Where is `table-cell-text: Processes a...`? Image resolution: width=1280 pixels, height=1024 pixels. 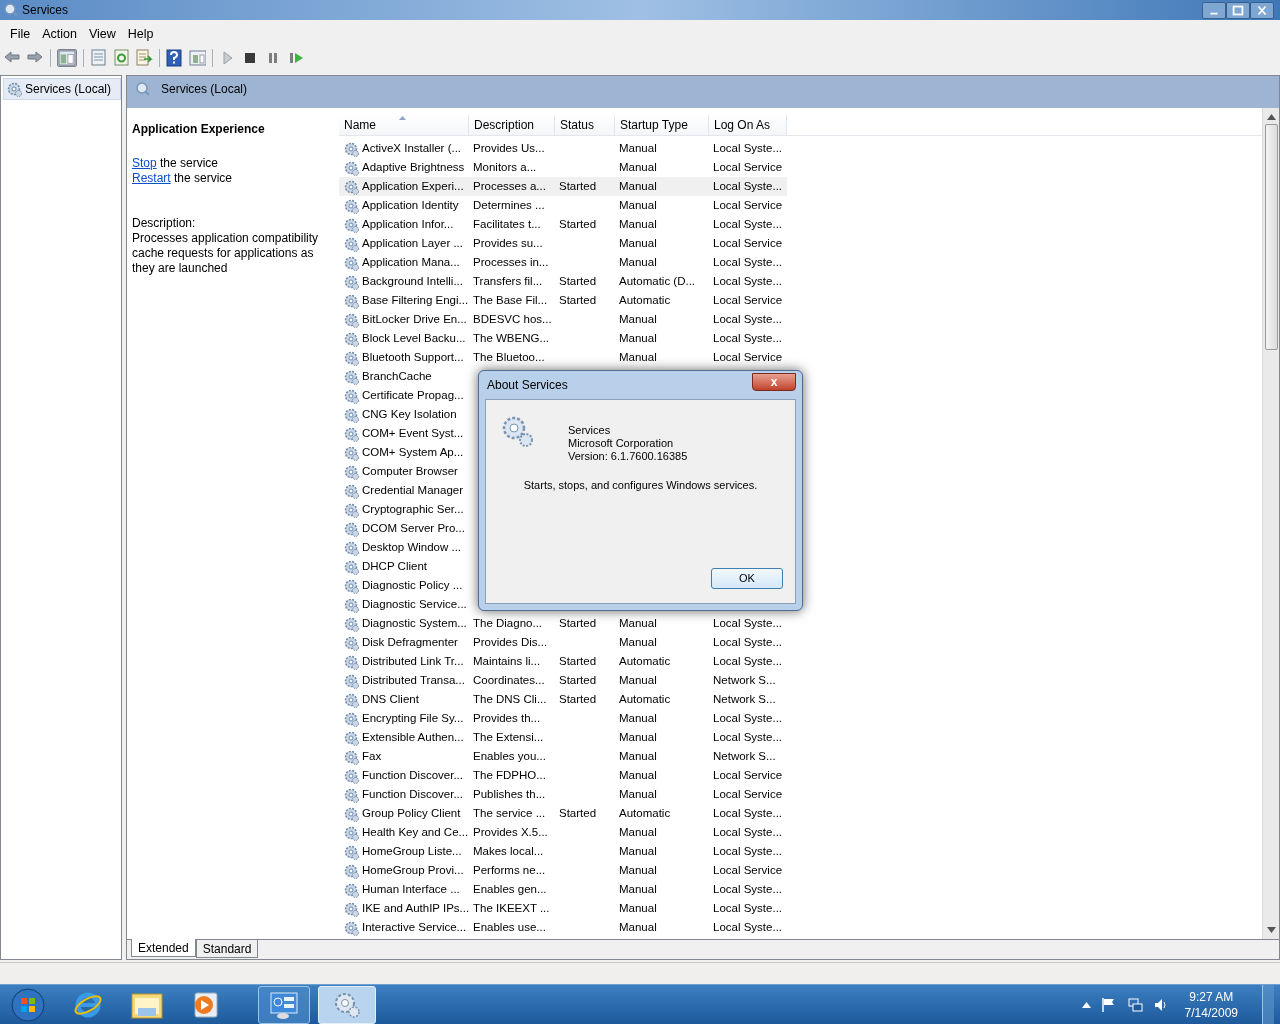
table-cell-text: Processes a... is located at coordinates (509, 186).